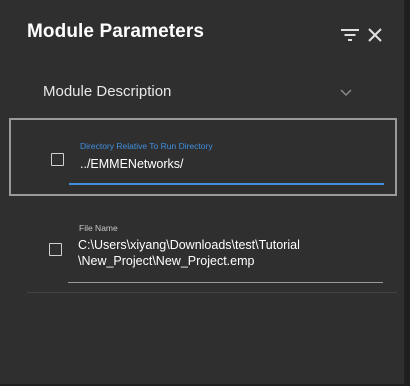 The height and width of the screenshot is (386, 410). What do you see at coordinates (346, 93) in the screenshot?
I see `chevron-down-icon` at bounding box center [346, 93].